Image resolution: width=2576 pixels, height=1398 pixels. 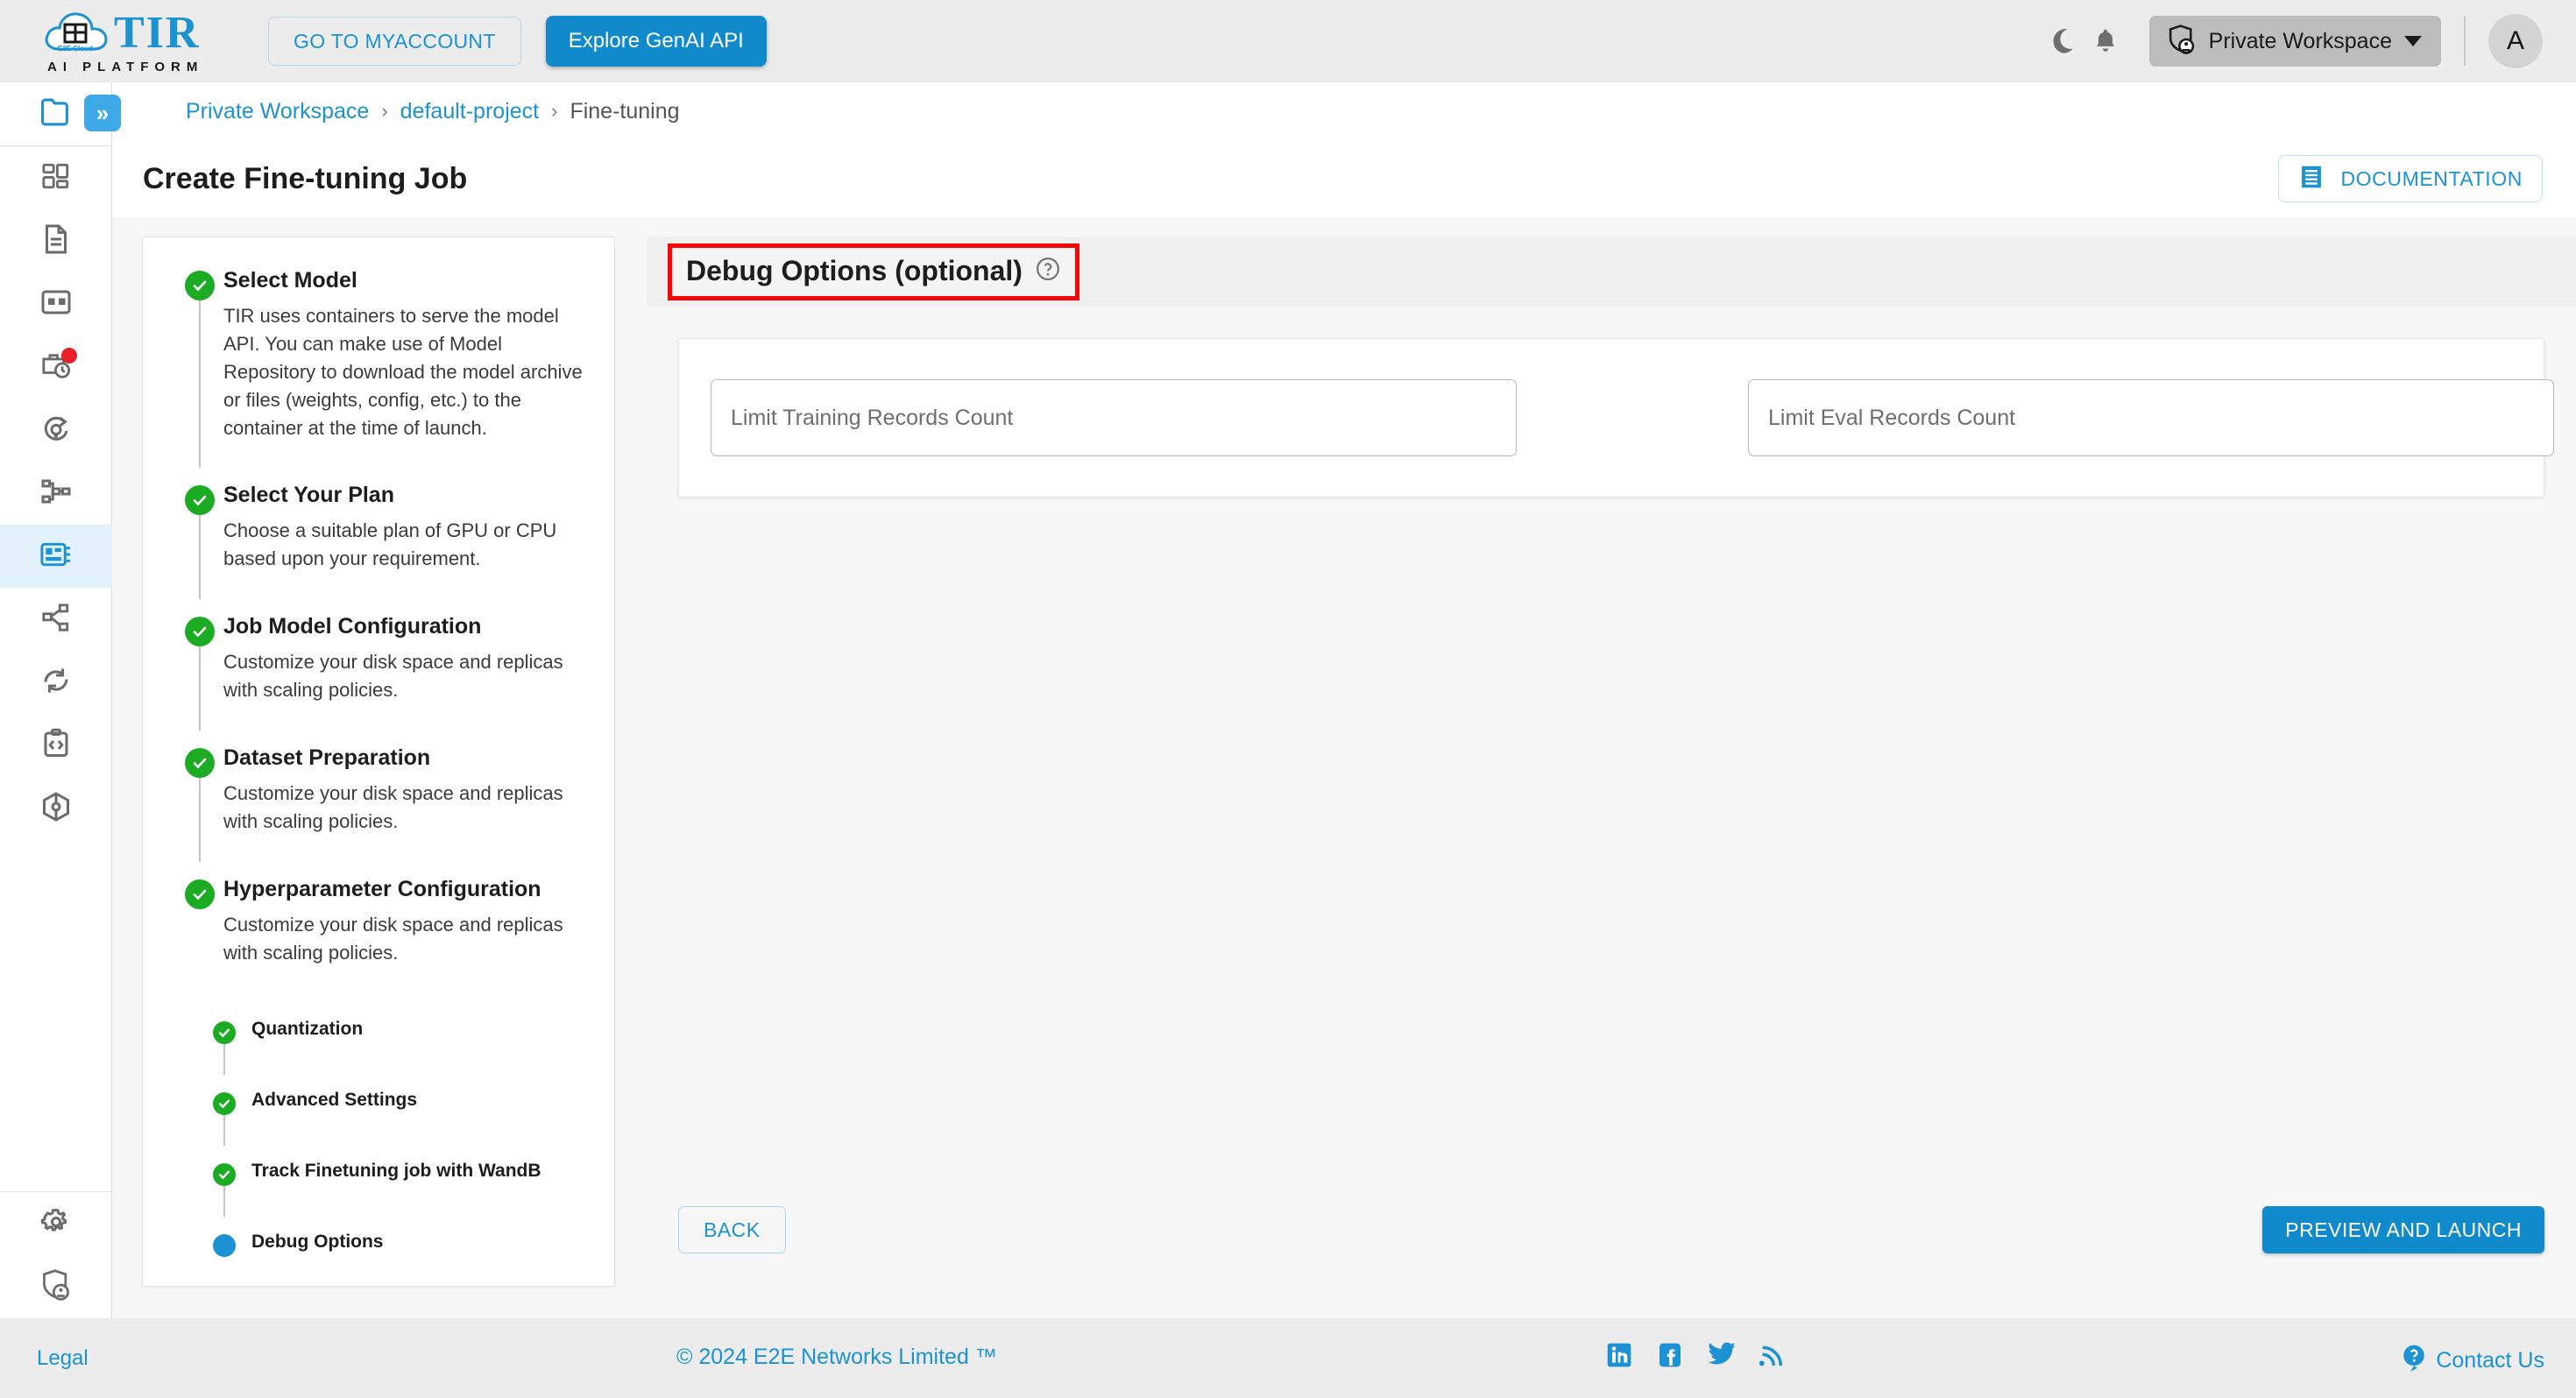 I want to click on sidebar-item-inference, so click(x=56, y=430).